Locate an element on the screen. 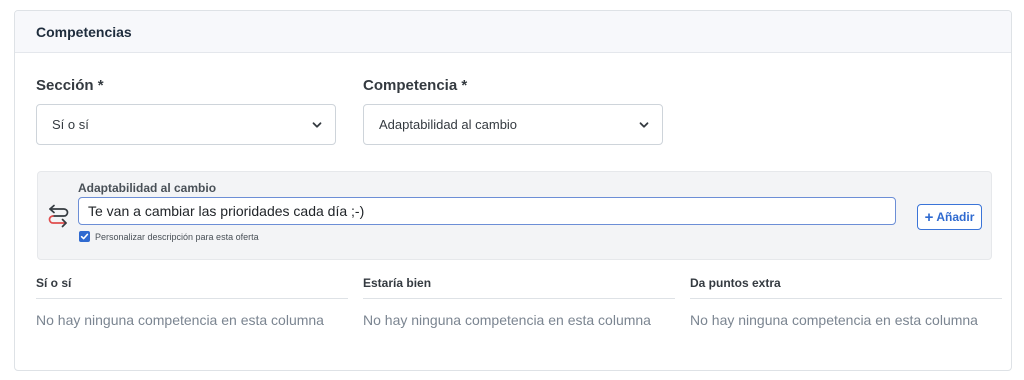  section-select-value: Sí o sí is located at coordinates (70, 124).